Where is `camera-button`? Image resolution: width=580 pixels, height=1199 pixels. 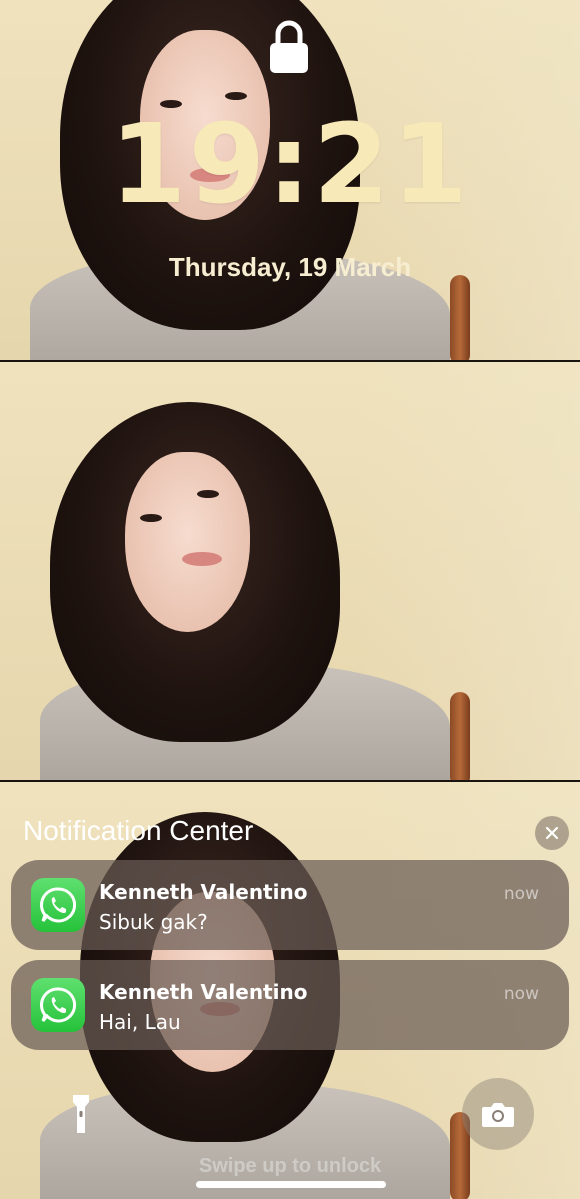
camera-button is located at coordinates (498, 1114).